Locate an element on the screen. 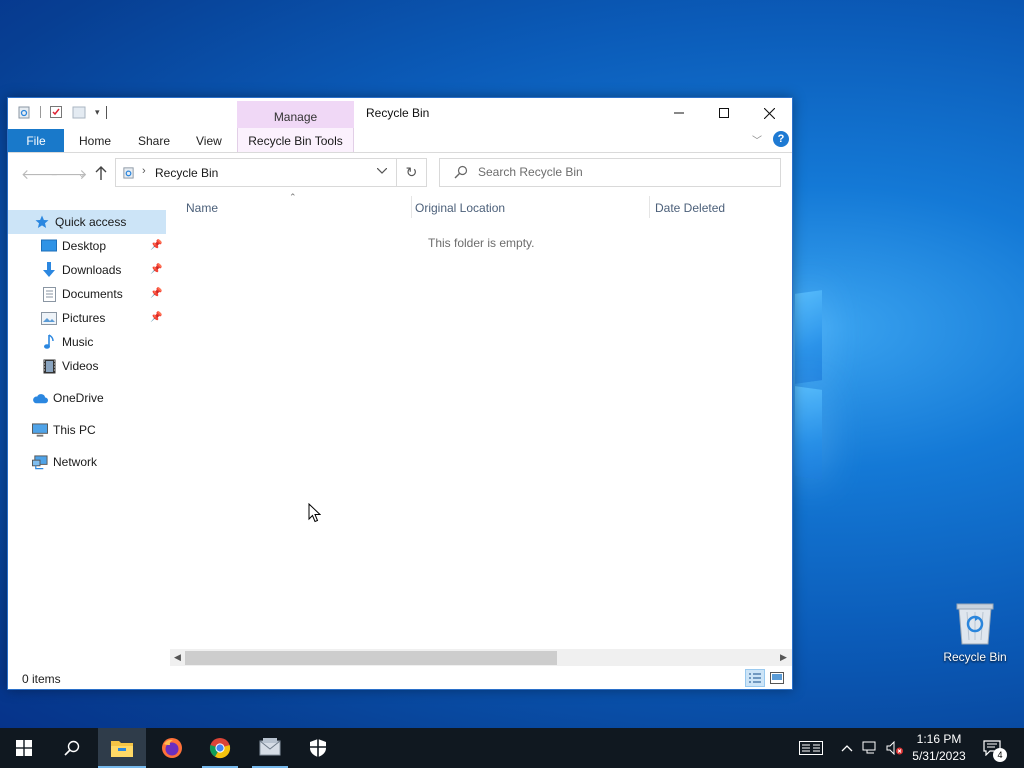 The width and height of the screenshot is (1024, 768). sidebar-item-quick-access: Quick access is located at coordinates (87, 222).